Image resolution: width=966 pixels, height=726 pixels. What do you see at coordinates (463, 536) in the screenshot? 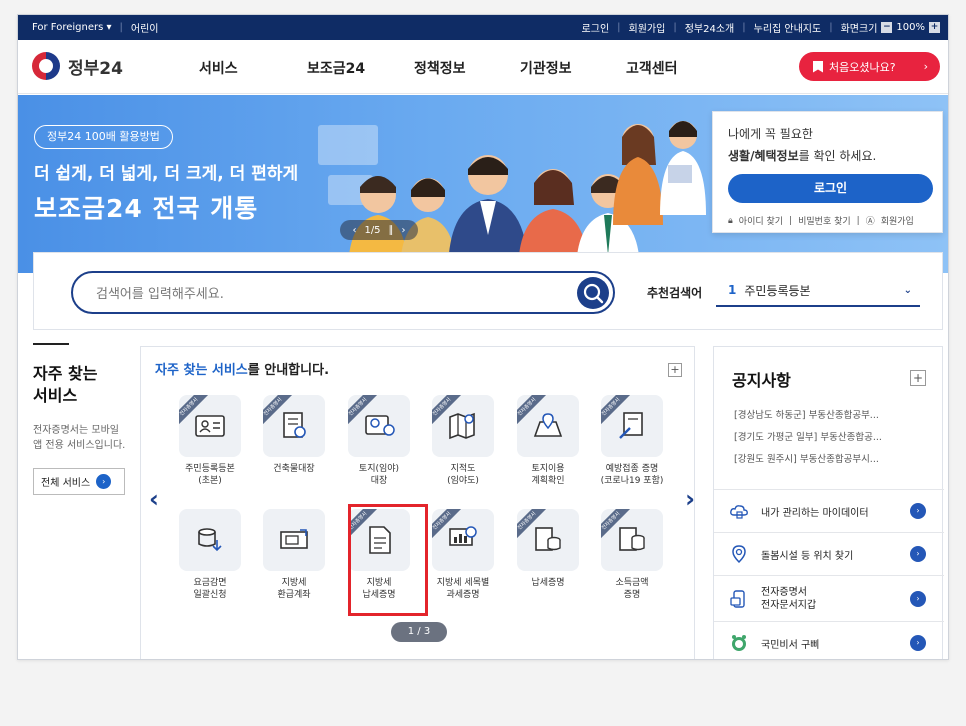
I see `chart-board-icon` at bounding box center [463, 536].